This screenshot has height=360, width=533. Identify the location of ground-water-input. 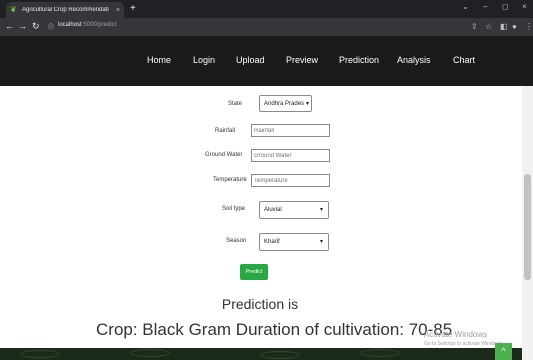
(290, 155).